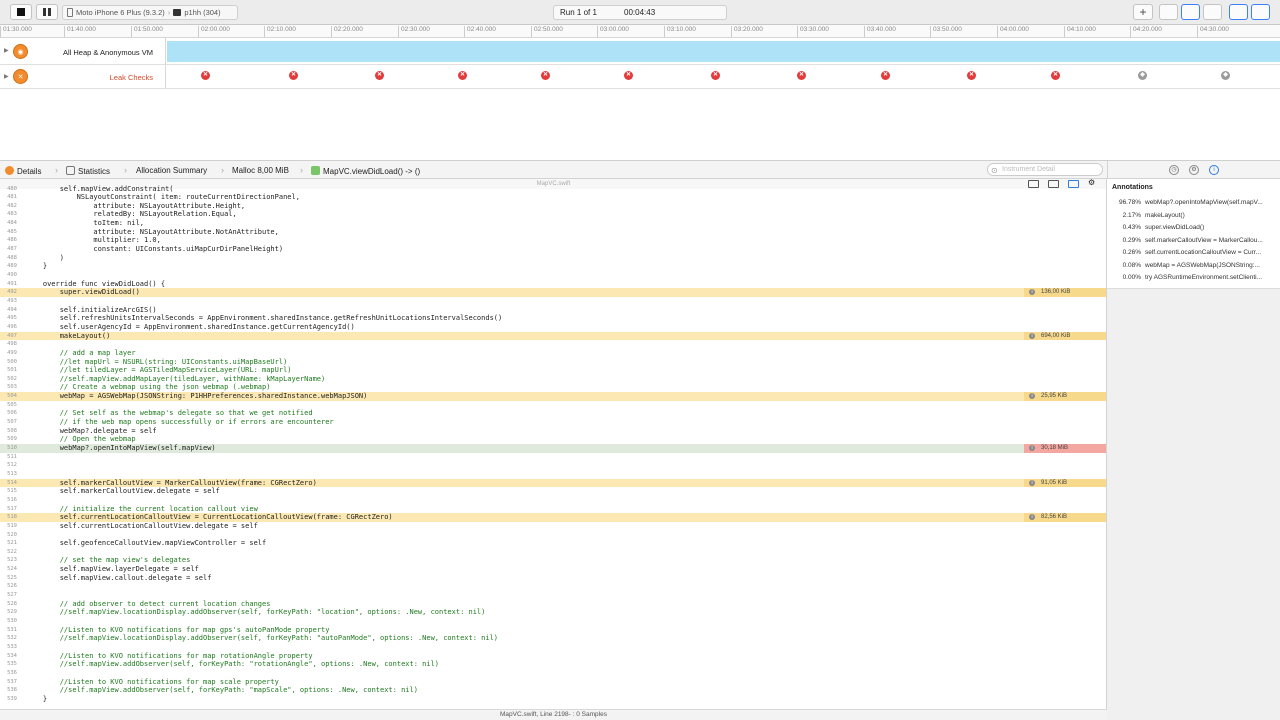 This screenshot has height=720, width=1280. Describe the element at coordinates (47, 12) in the screenshot. I see `pause-button` at that location.